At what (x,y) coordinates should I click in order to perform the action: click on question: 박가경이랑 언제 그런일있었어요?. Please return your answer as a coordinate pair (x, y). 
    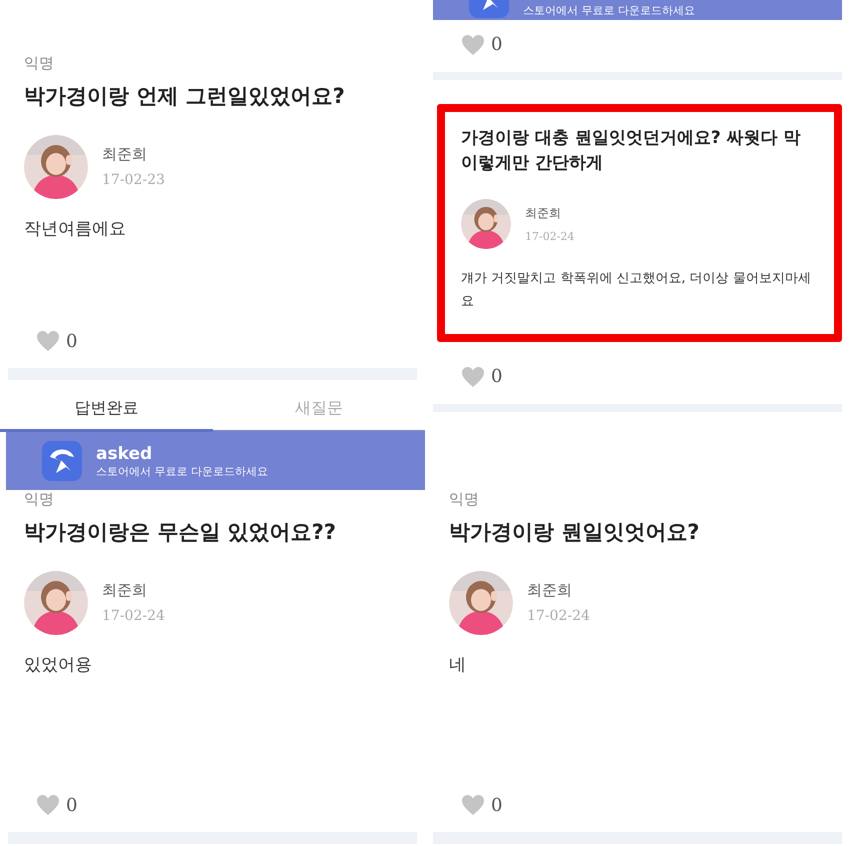
    Looking at the image, I should click on (185, 96).